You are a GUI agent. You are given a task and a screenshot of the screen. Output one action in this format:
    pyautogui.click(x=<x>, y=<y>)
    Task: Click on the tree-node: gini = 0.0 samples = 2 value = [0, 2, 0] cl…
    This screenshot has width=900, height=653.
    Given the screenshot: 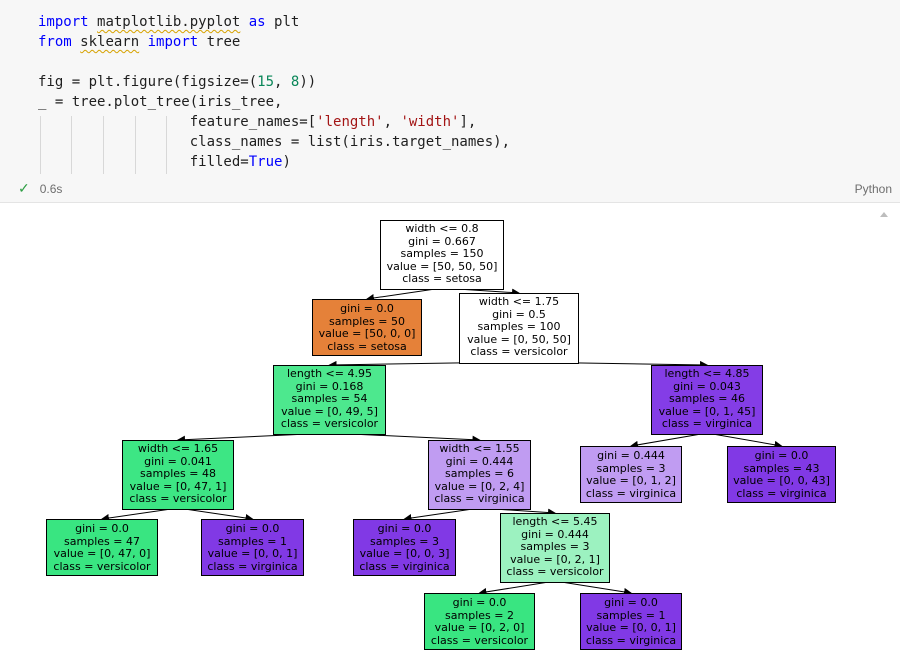 What is the action you would take?
    pyautogui.click(x=479, y=621)
    